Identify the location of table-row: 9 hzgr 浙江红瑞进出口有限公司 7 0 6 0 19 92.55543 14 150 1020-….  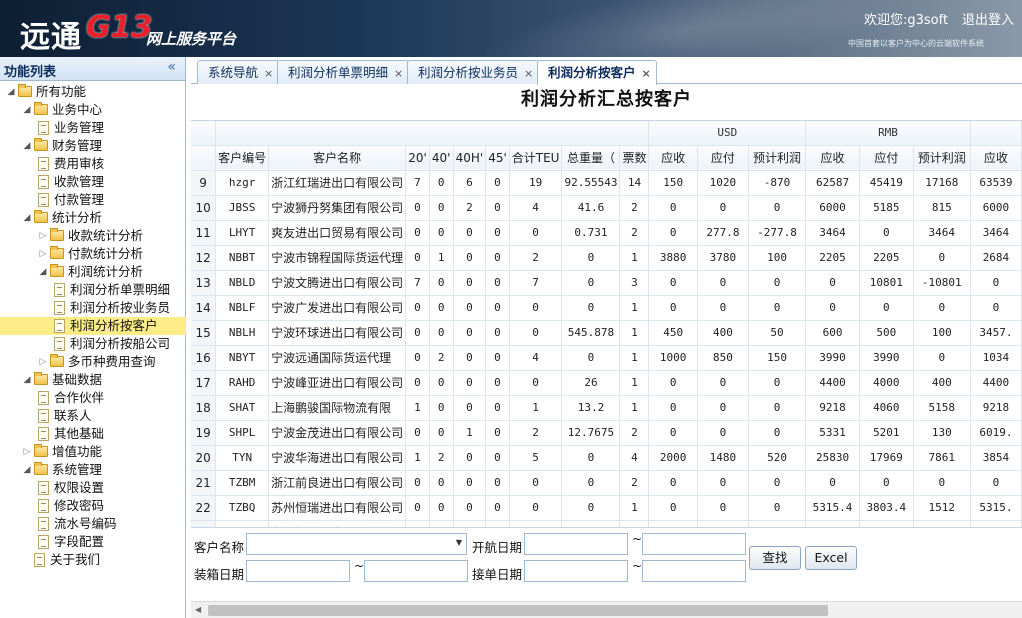
(606, 183).